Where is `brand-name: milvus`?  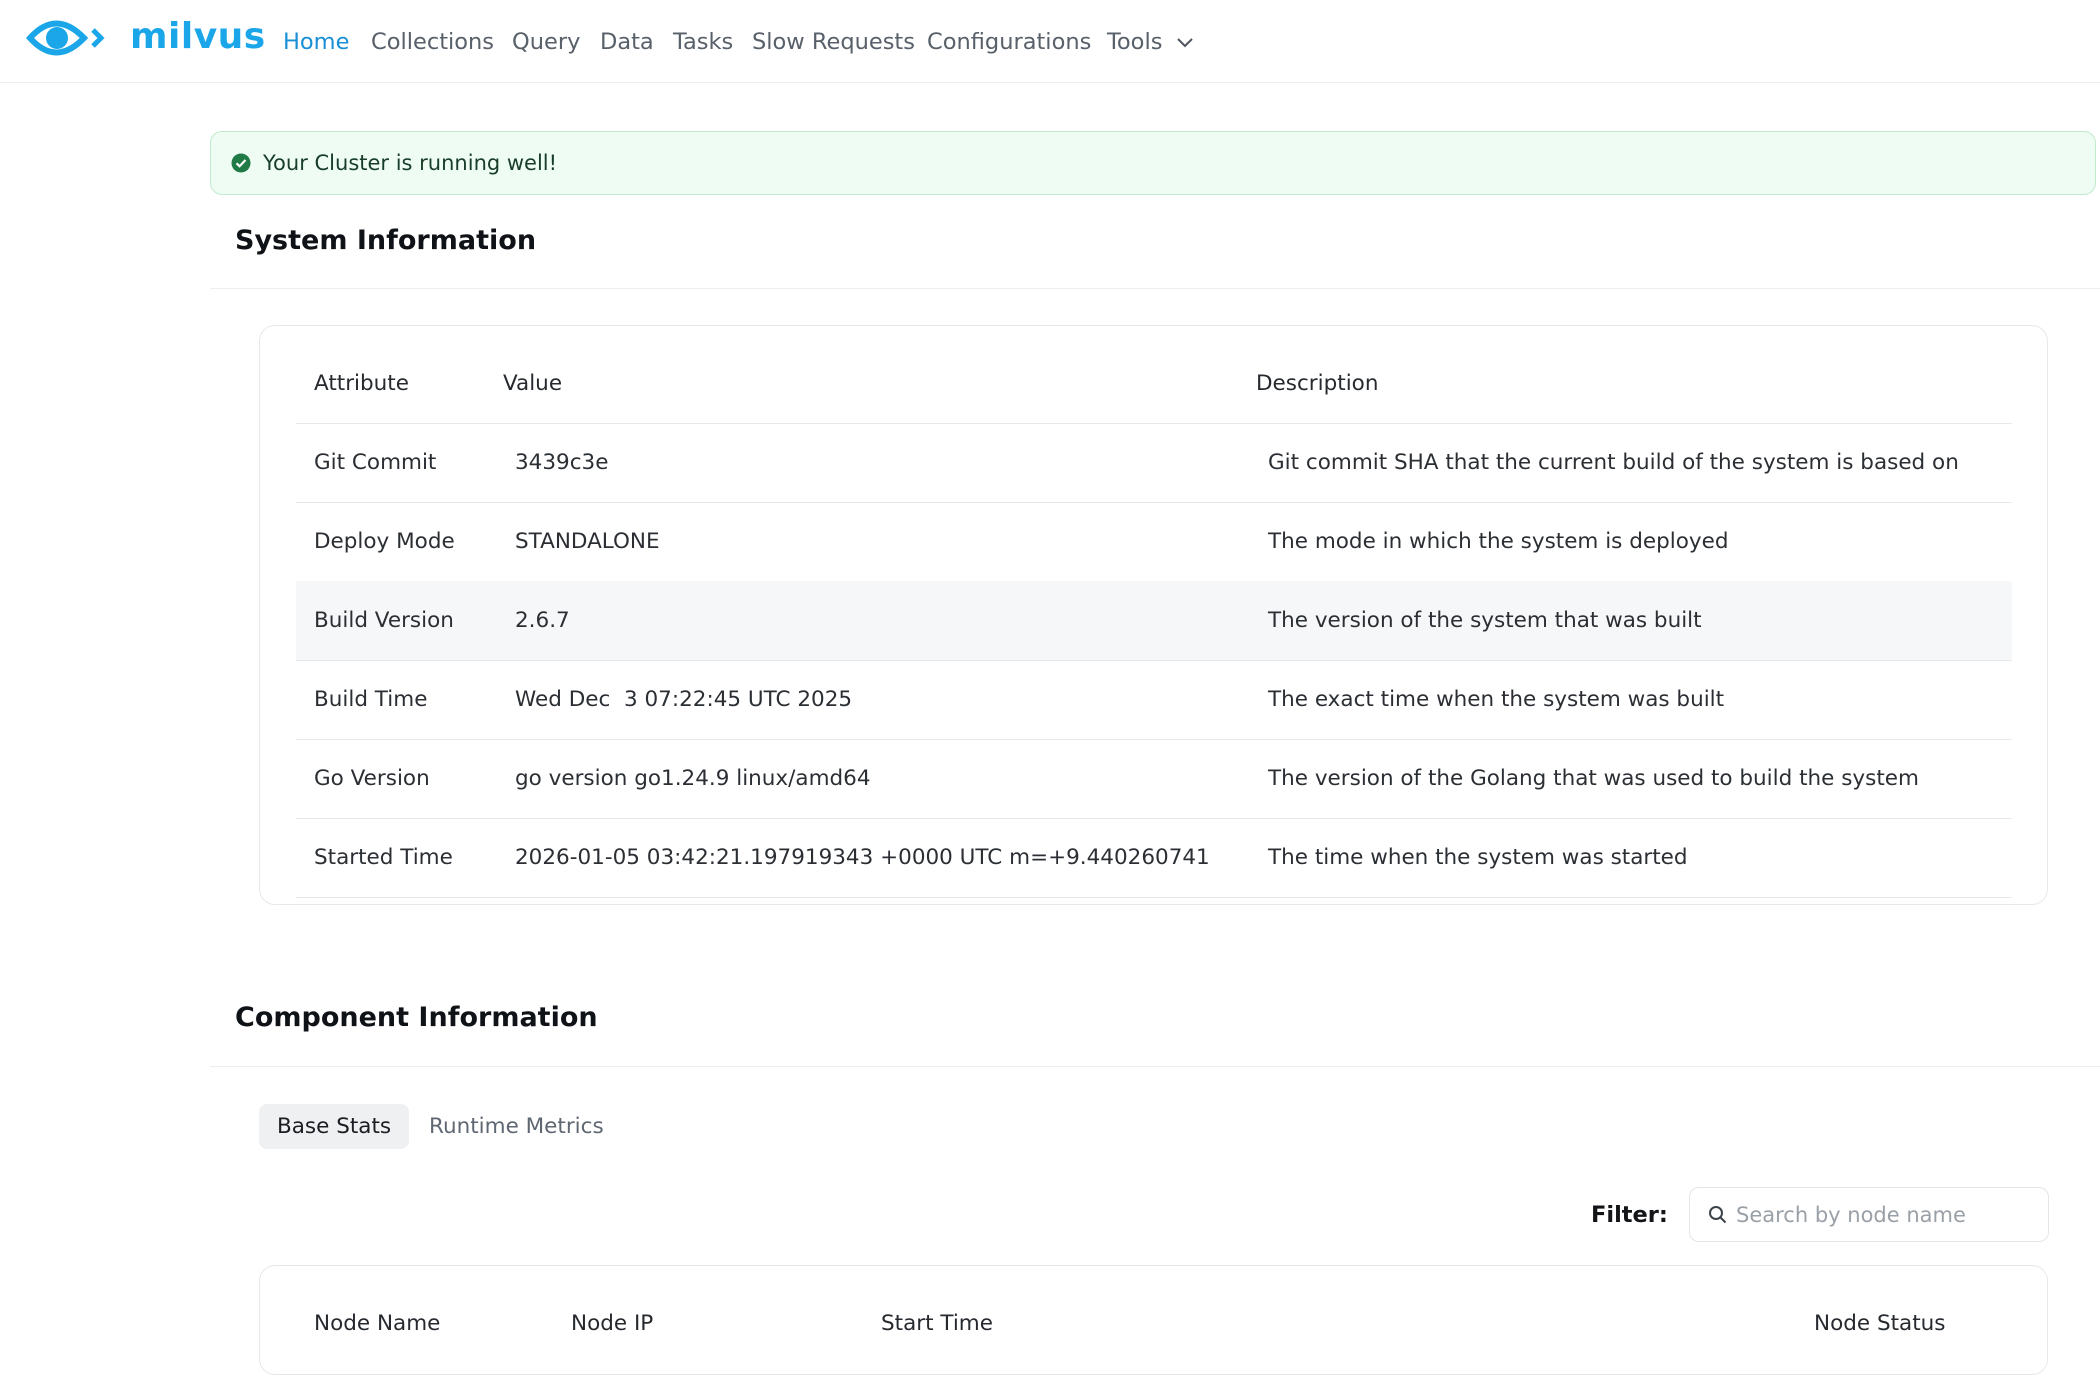 brand-name: milvus is located at coordinates (198, 36).